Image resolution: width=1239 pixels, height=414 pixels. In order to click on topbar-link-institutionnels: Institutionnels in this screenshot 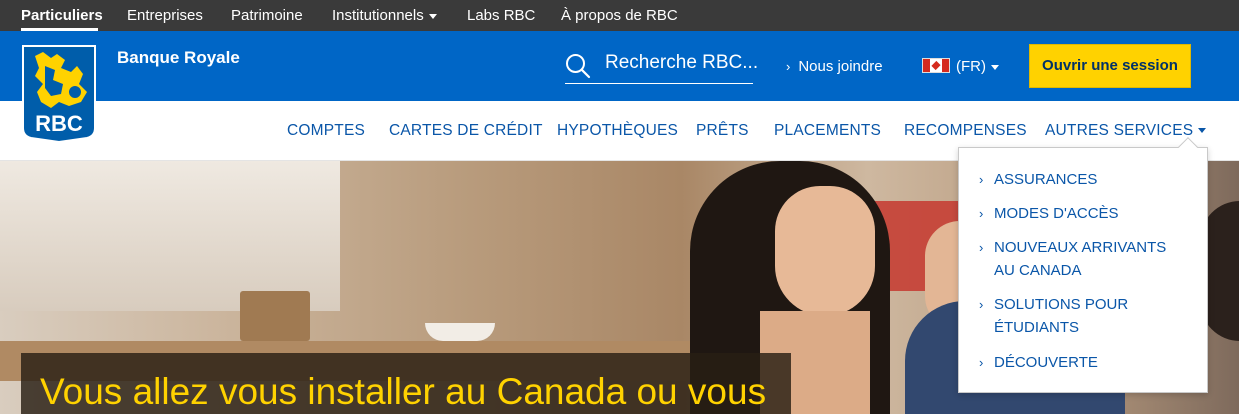, I will do `click(384, 15)`.